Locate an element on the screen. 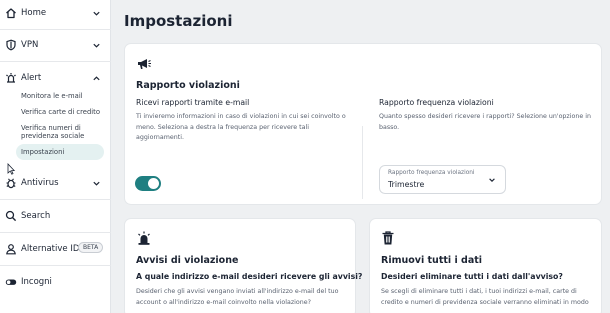 The height and width of the screenshot is (313, 610). page-title: Impostazioni is located at coordinates (178, 21).